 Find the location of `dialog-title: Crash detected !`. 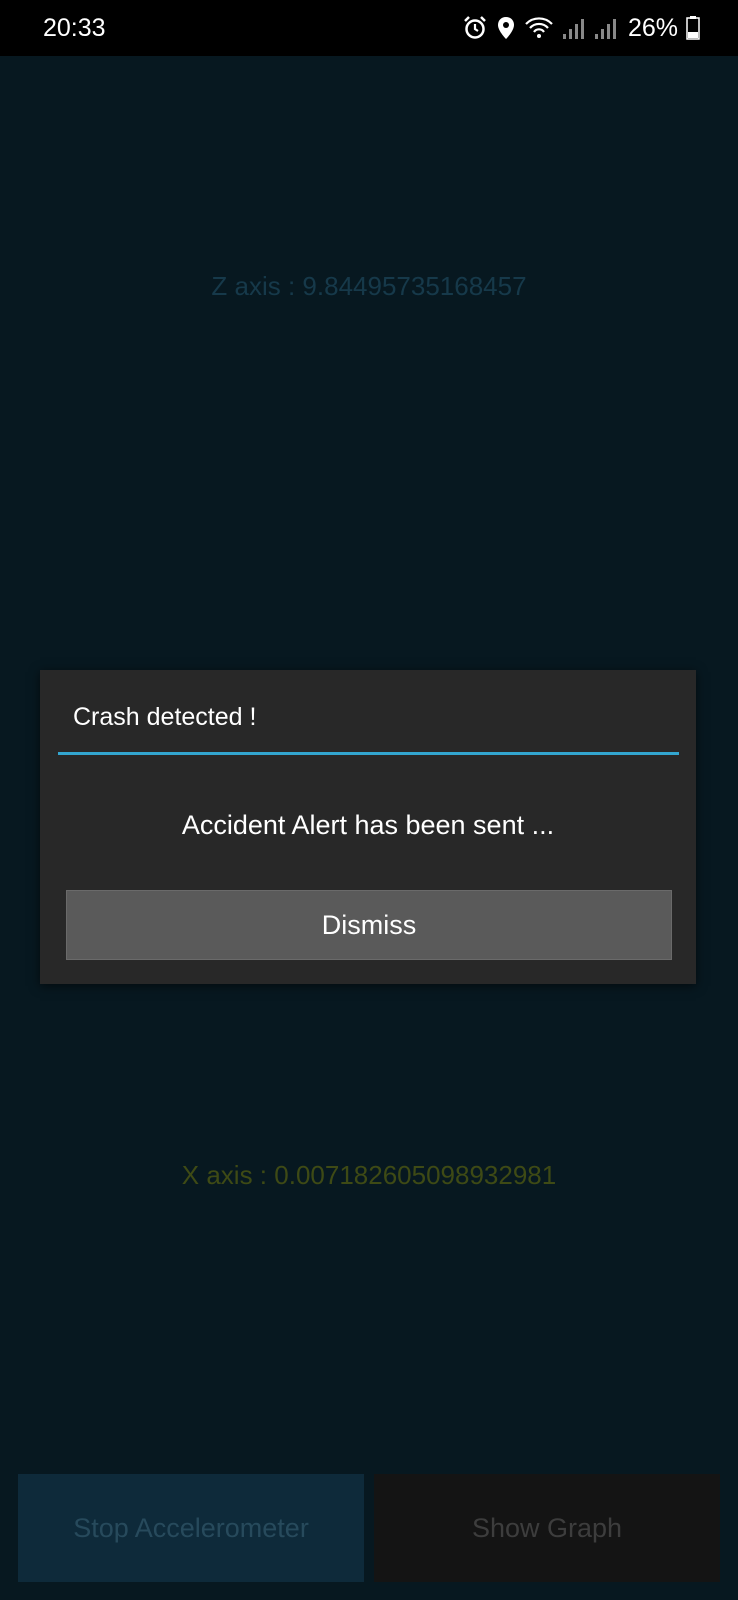

dialog-title: Crash detected ! is located at coordinates (165, 717).